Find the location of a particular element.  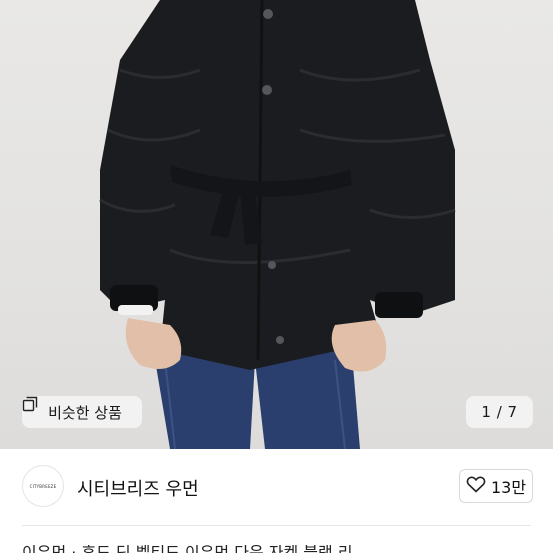

seller-avatar: CITYBREEZE is located at coordinates (43, 486).